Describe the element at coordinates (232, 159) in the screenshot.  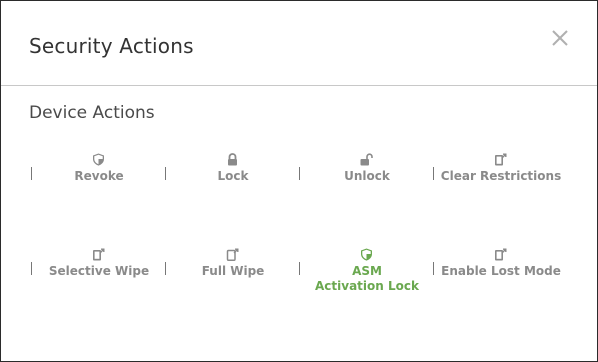
I see `lock-icon` at that location.